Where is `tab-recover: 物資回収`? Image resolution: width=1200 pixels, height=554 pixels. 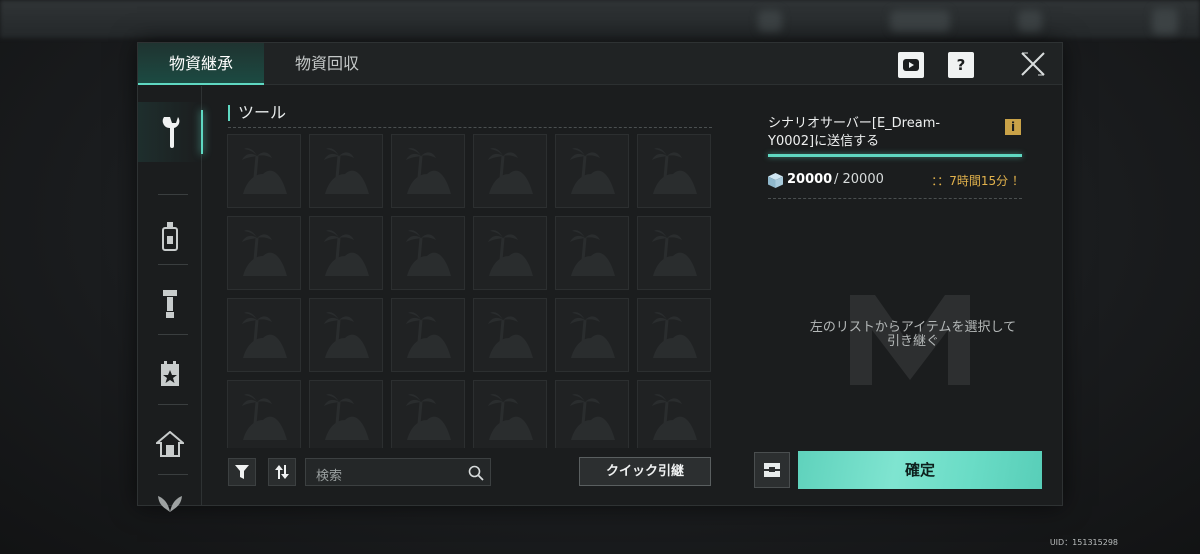 tab-recover: 物資回収 is located at coordinates (327, 64).